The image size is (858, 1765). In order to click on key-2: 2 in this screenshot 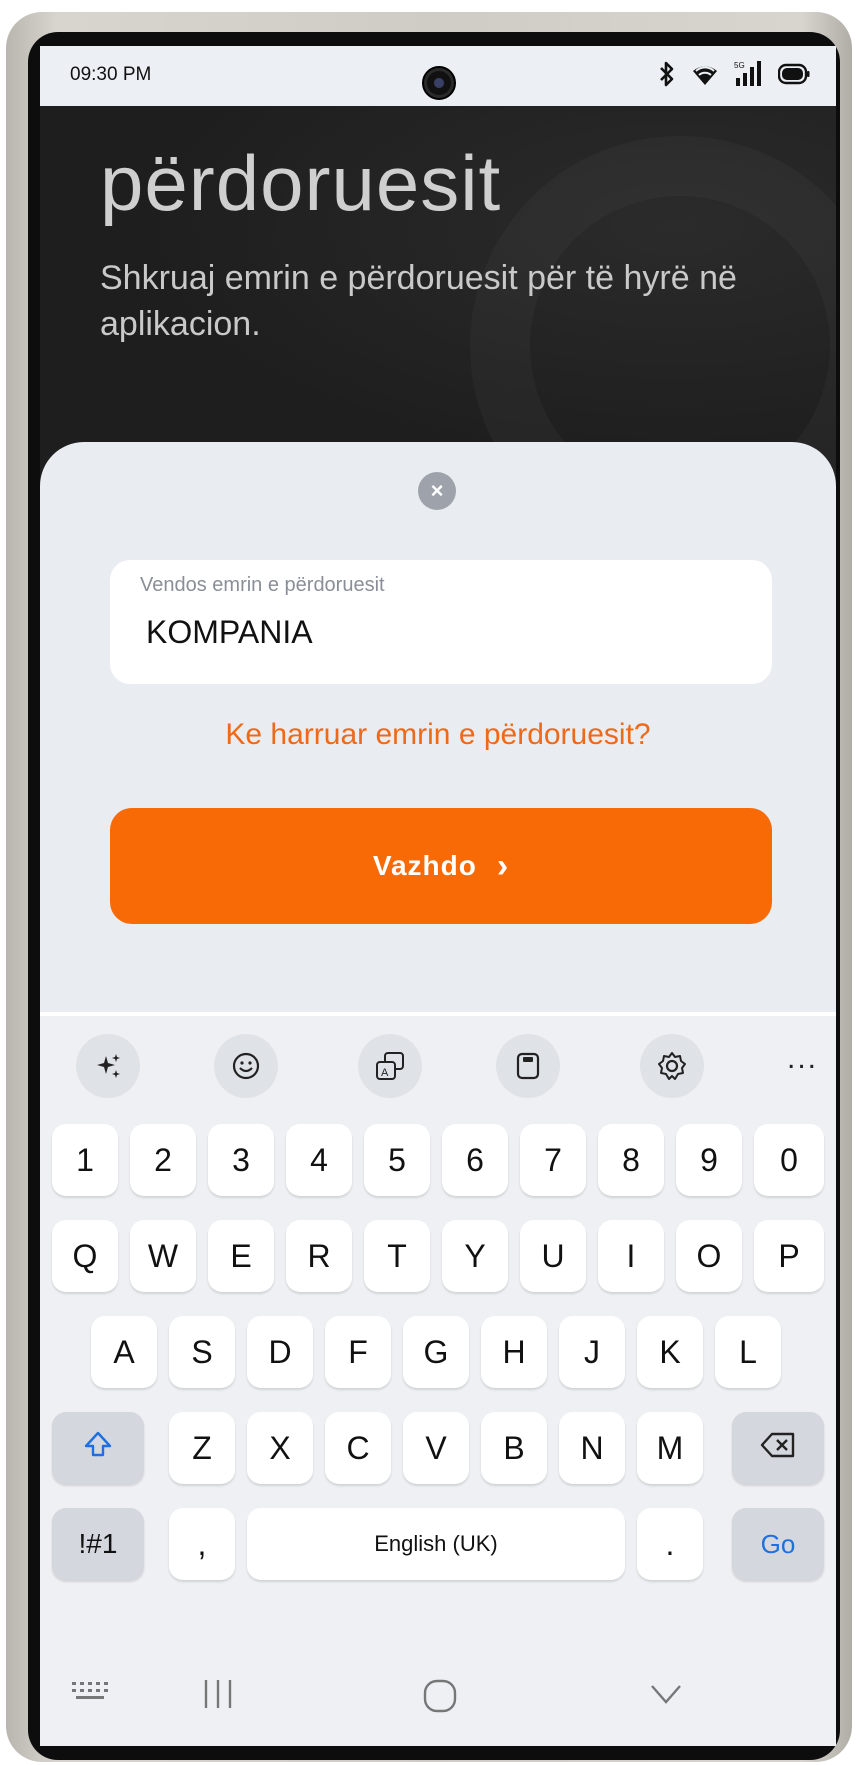, I will do `click(163, 1160)`.